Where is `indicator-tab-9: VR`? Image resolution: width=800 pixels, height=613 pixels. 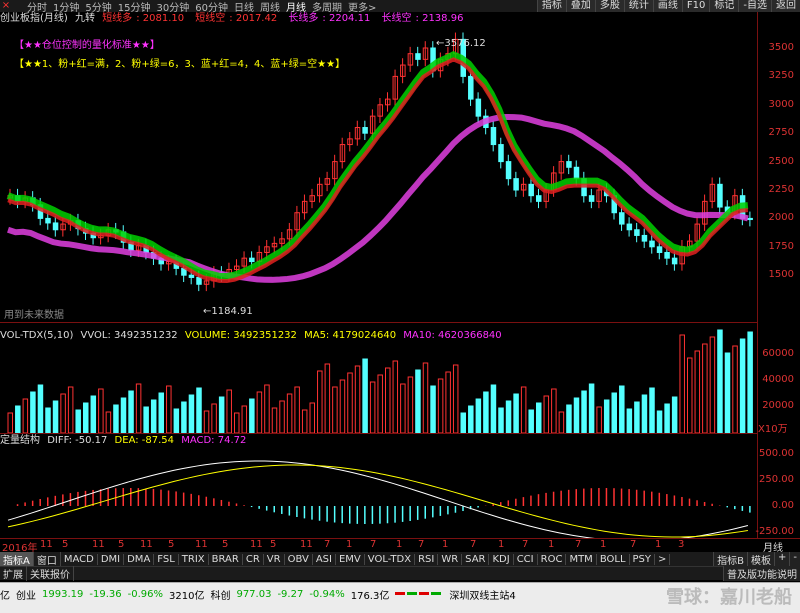 indicator-tab-9: VR is located at coordinates (274, 559).